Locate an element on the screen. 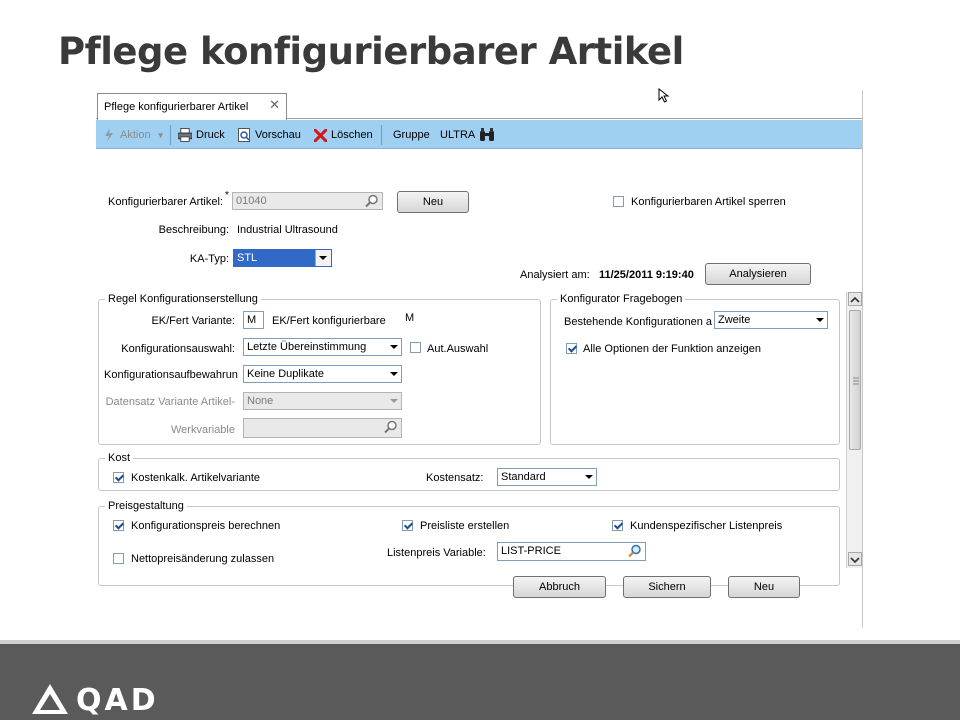 The width and height of the screenshot is (960, 720). config-storage-label: Konfigurationsaufbewahrun is located at coordinates (171, 375).